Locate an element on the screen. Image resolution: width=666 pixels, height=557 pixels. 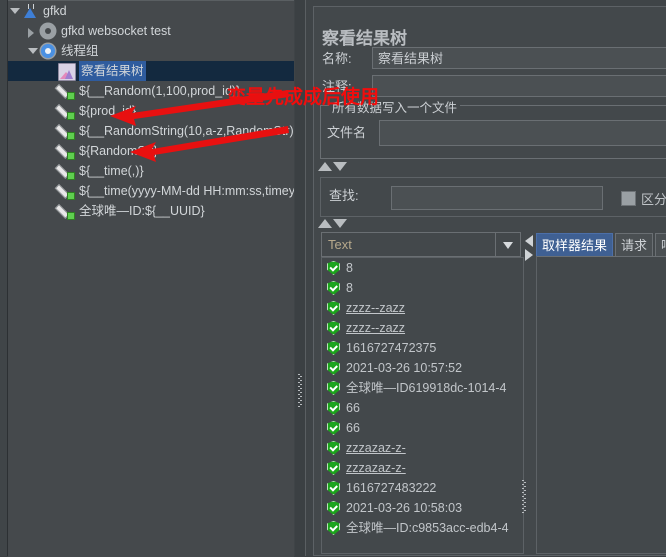
result-list-item: 全球唯—ID:c9853acc-edb4-4 is located at coordinates (422, 528).